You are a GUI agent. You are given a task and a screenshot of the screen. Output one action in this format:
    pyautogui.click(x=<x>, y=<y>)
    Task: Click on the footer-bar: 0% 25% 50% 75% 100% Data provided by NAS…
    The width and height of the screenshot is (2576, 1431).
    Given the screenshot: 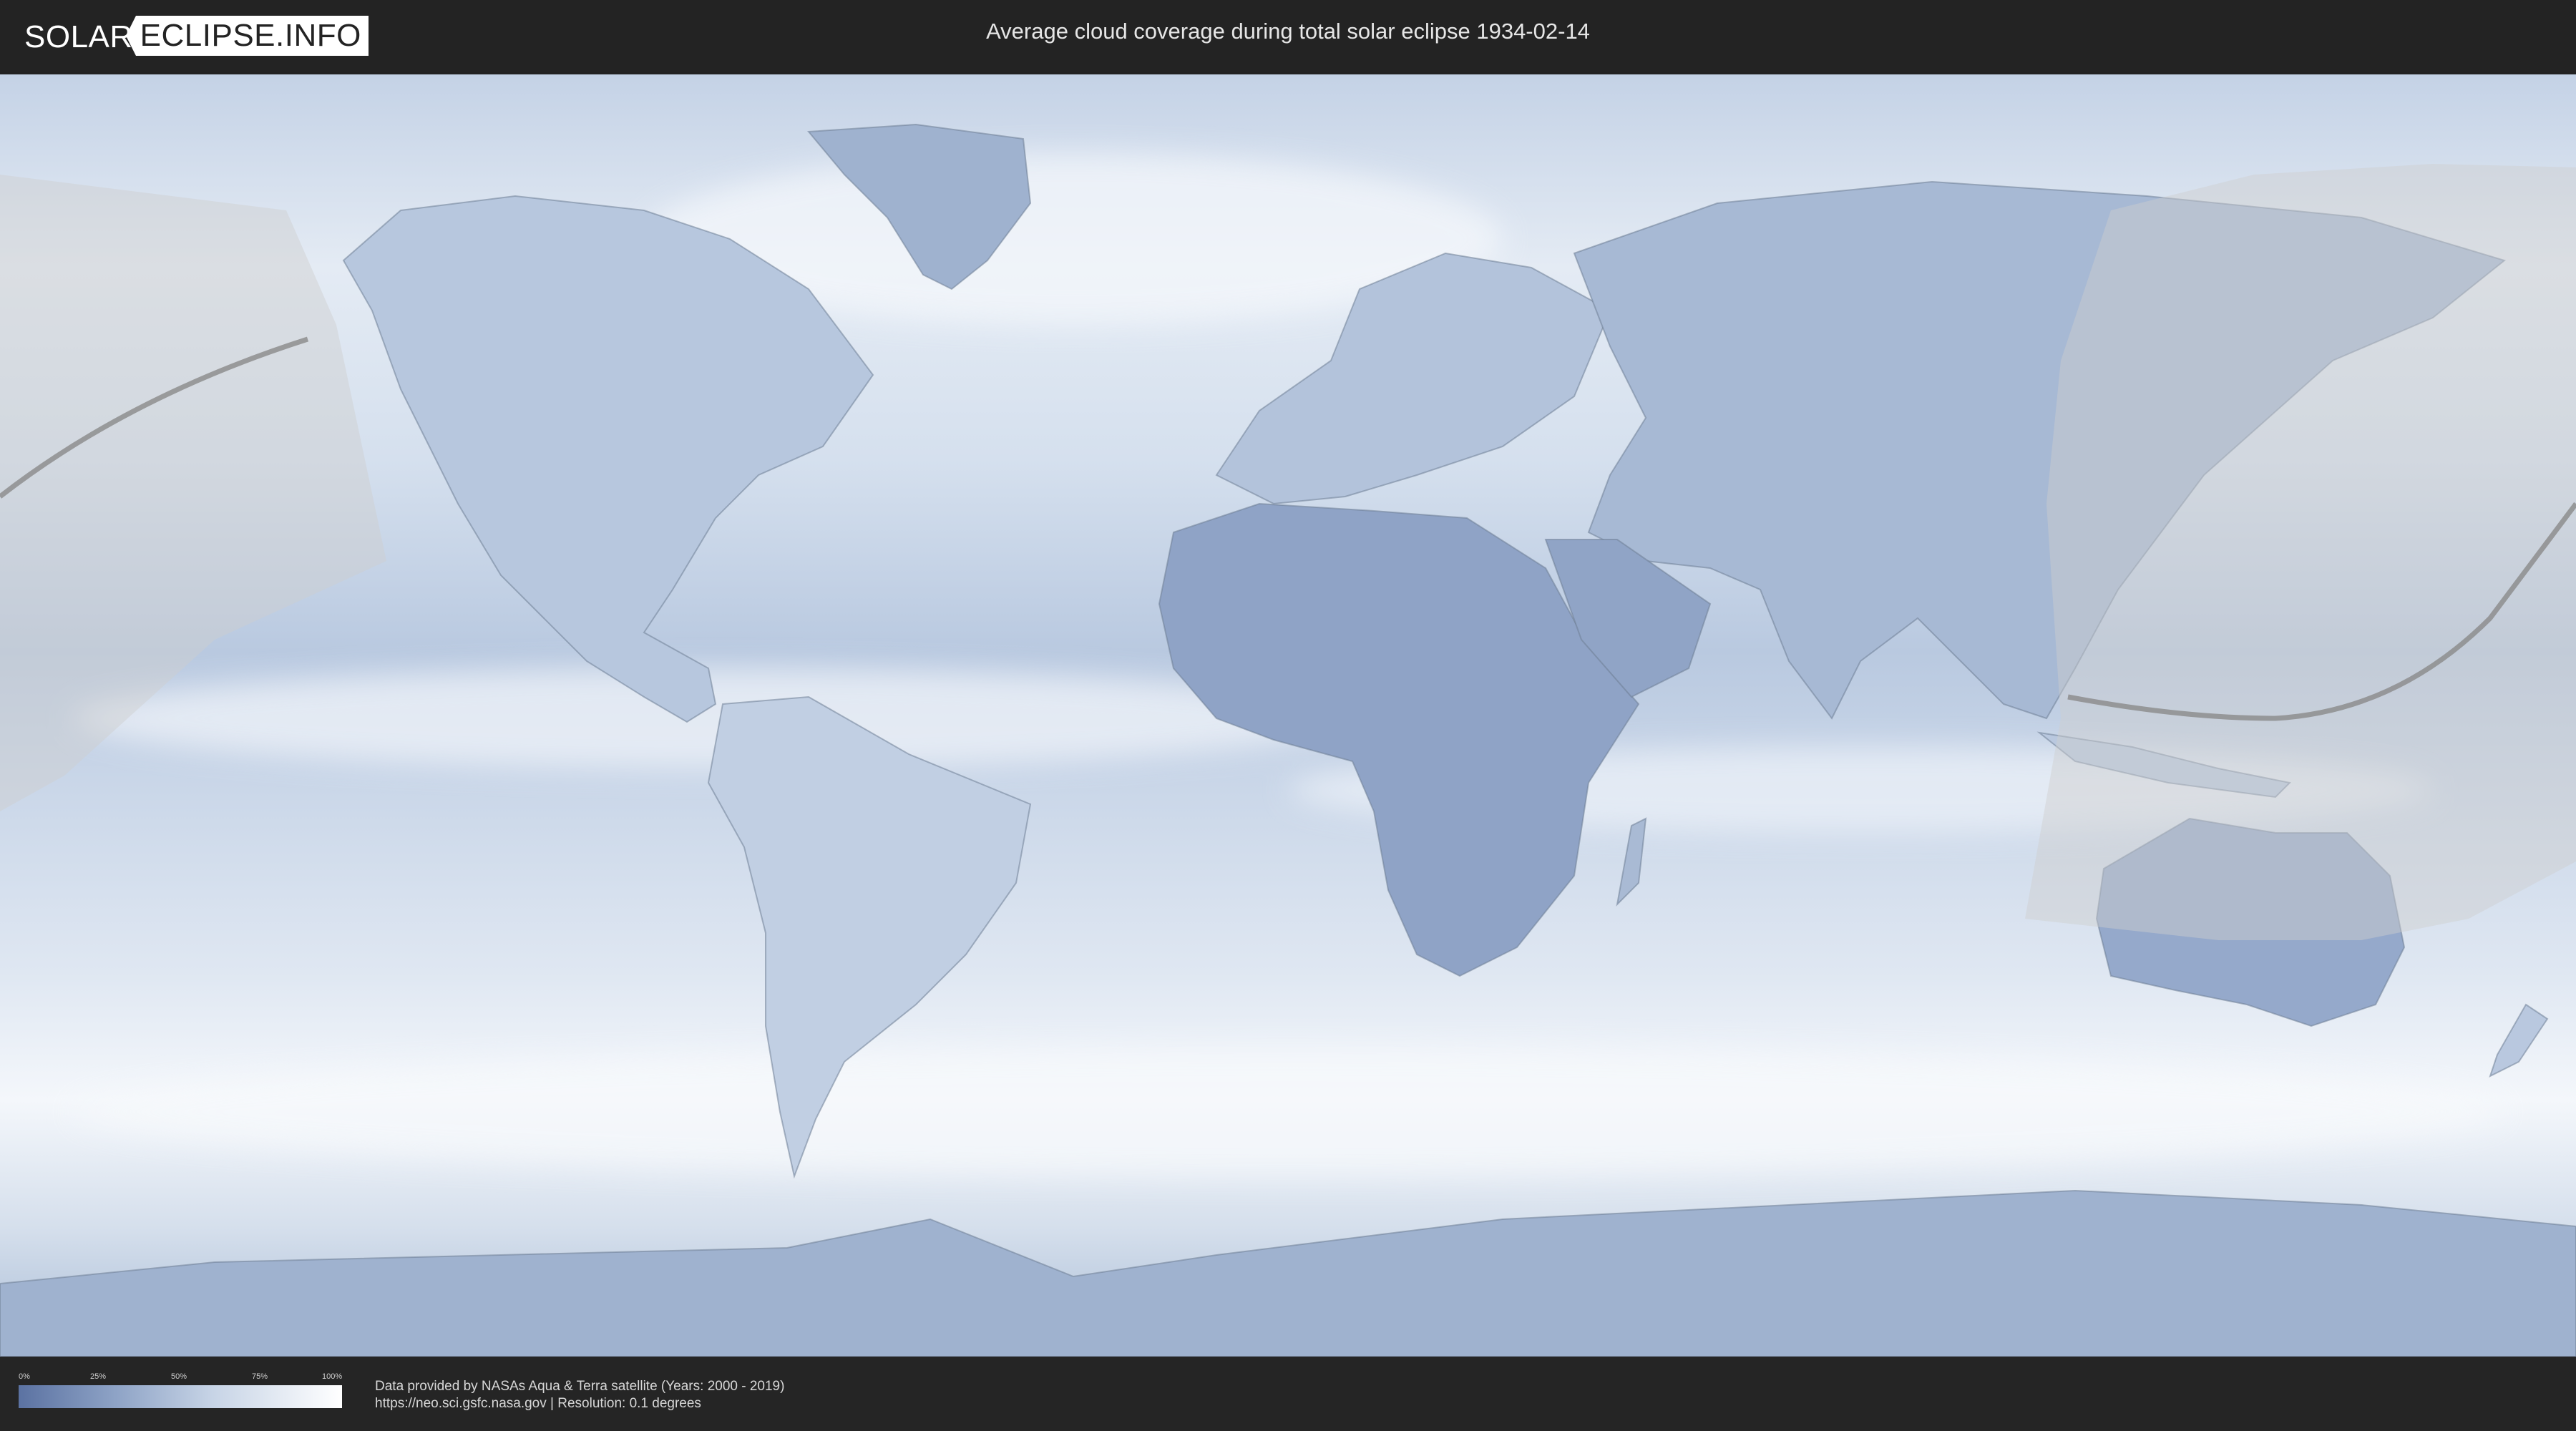 What is the action you would take?
    pyautogui.click(x=1288, y=1394)
    